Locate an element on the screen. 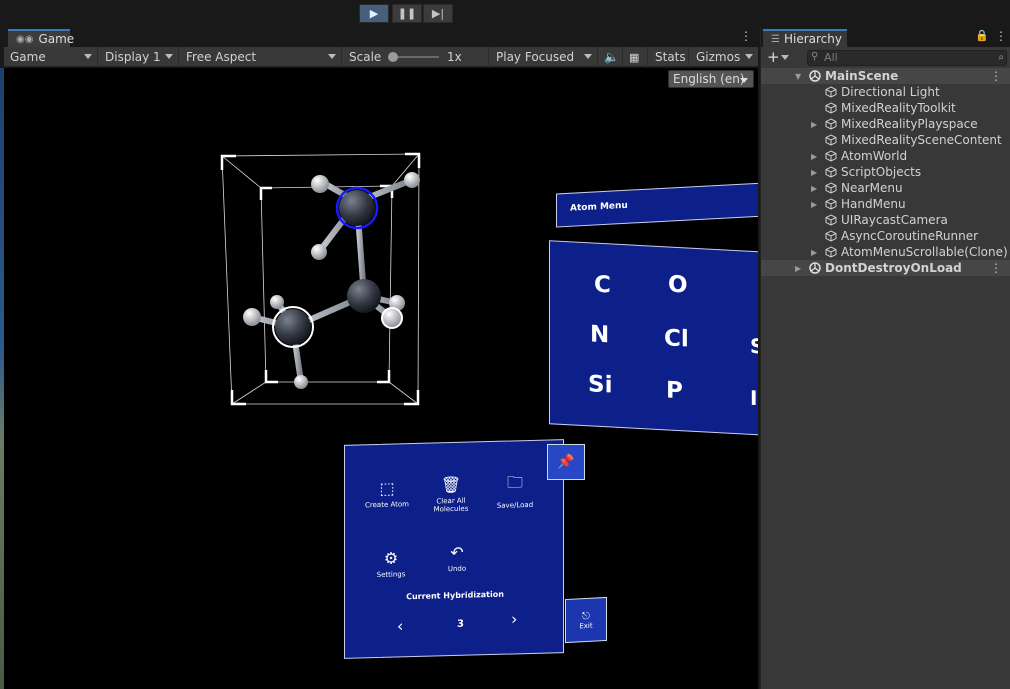 The height and width of the screenshot is (689, 1010). undo-label: Undo is located at coordinates (457, 569).